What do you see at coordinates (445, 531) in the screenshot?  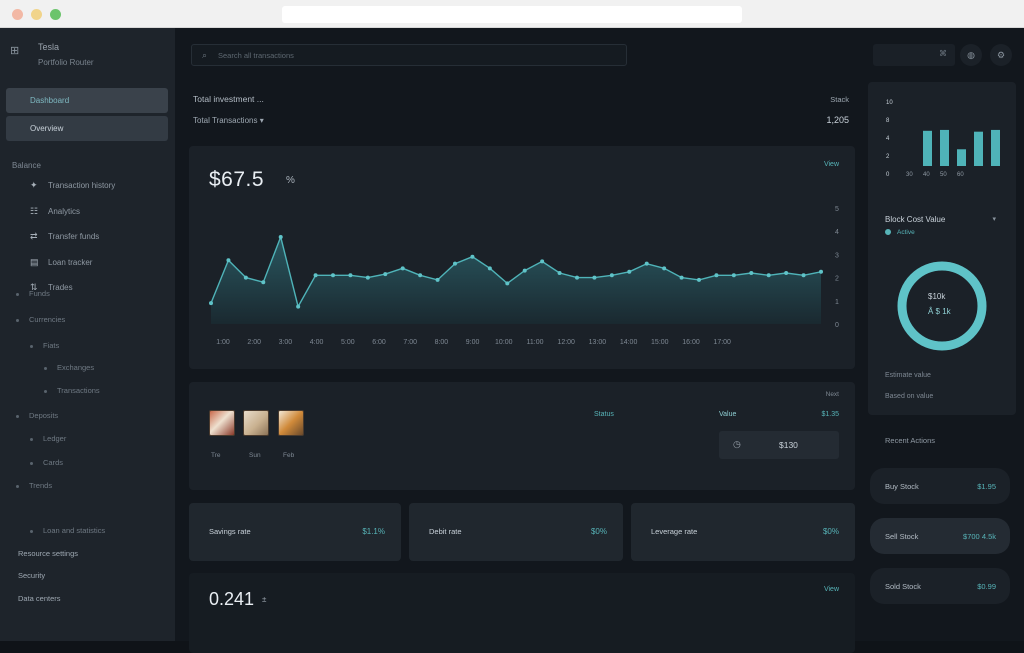 I see `stat-label: Debit rate` at bounding box center [445, 531].